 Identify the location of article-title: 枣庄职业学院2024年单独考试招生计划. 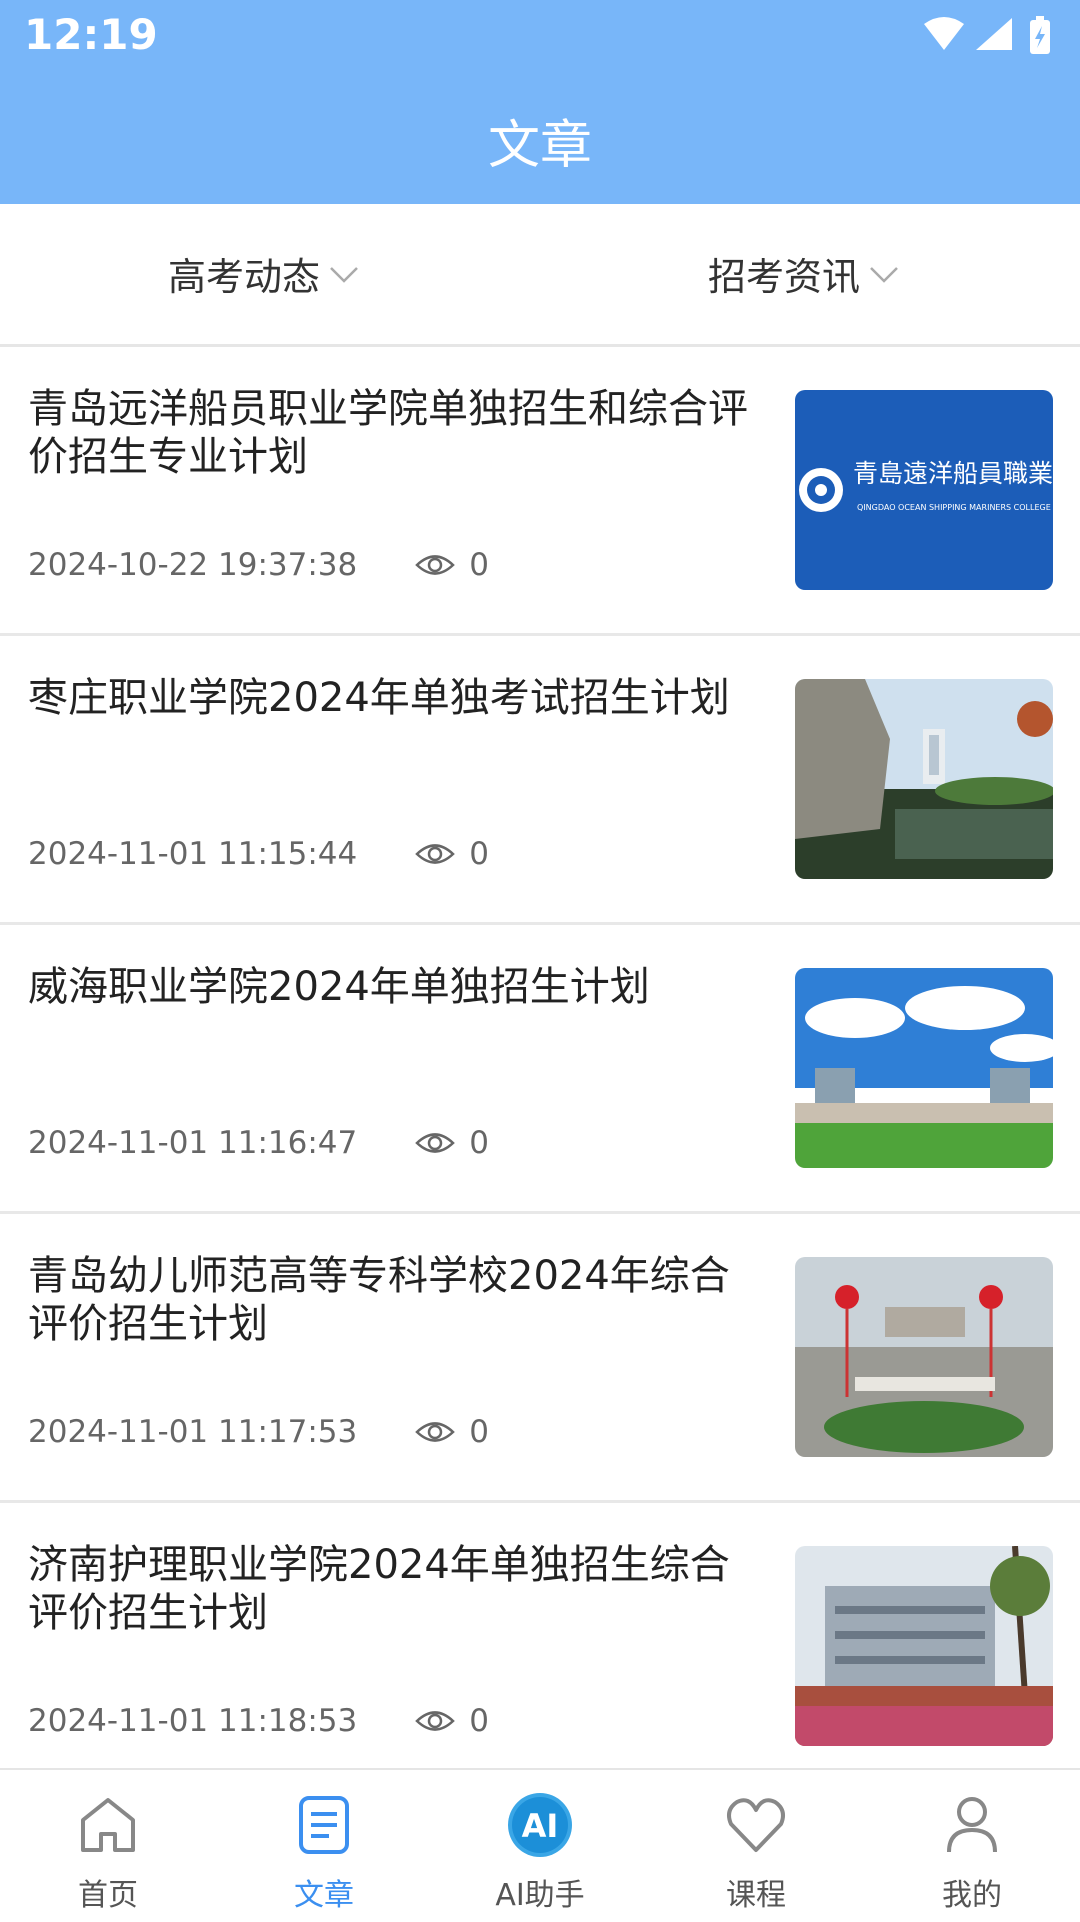
(379, 698).